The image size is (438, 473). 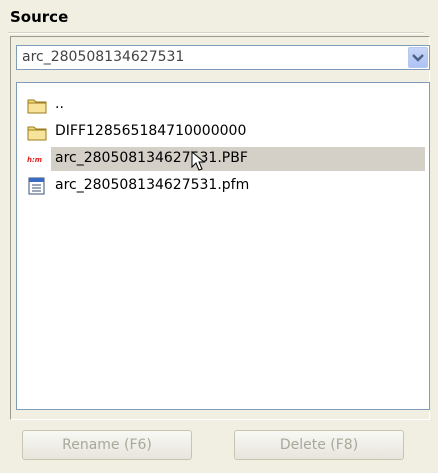 What do you see at coordinates (223, 57) in the screenshot?
I see `source-path-combobox: arc_280508134627531` at bounding box center [223, 57].